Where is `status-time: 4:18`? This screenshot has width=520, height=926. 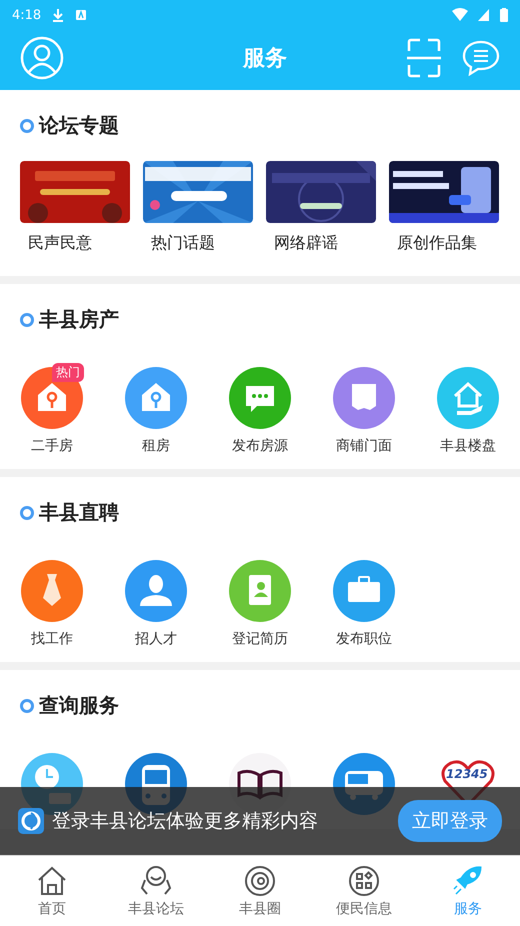 status-time: 4:18 is located at coordinates (27, 15).